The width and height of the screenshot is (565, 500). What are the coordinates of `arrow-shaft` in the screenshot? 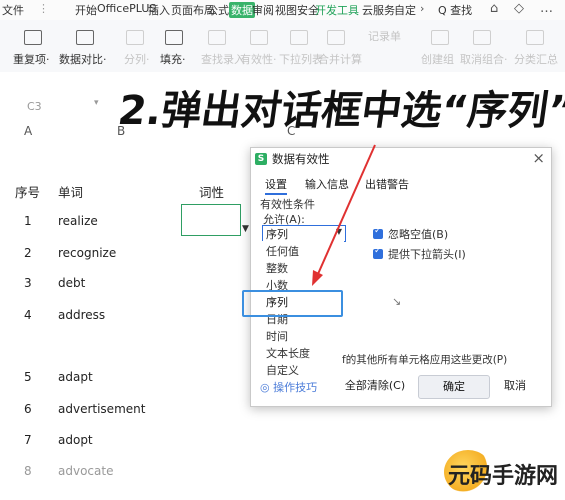 It's located at (346, 209).